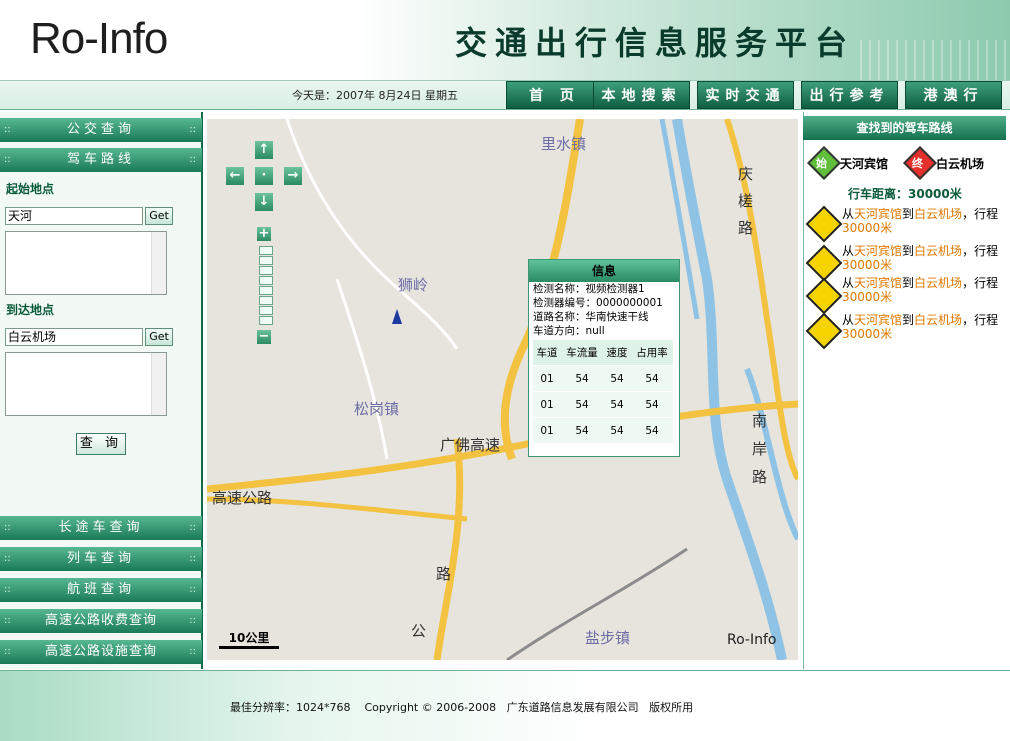 Image resolution: width=1010 pixels, height=741 pixels. Describe the element at coordinates (582, 353) in the screenshot. I see `column-header: 车流量` at that location.